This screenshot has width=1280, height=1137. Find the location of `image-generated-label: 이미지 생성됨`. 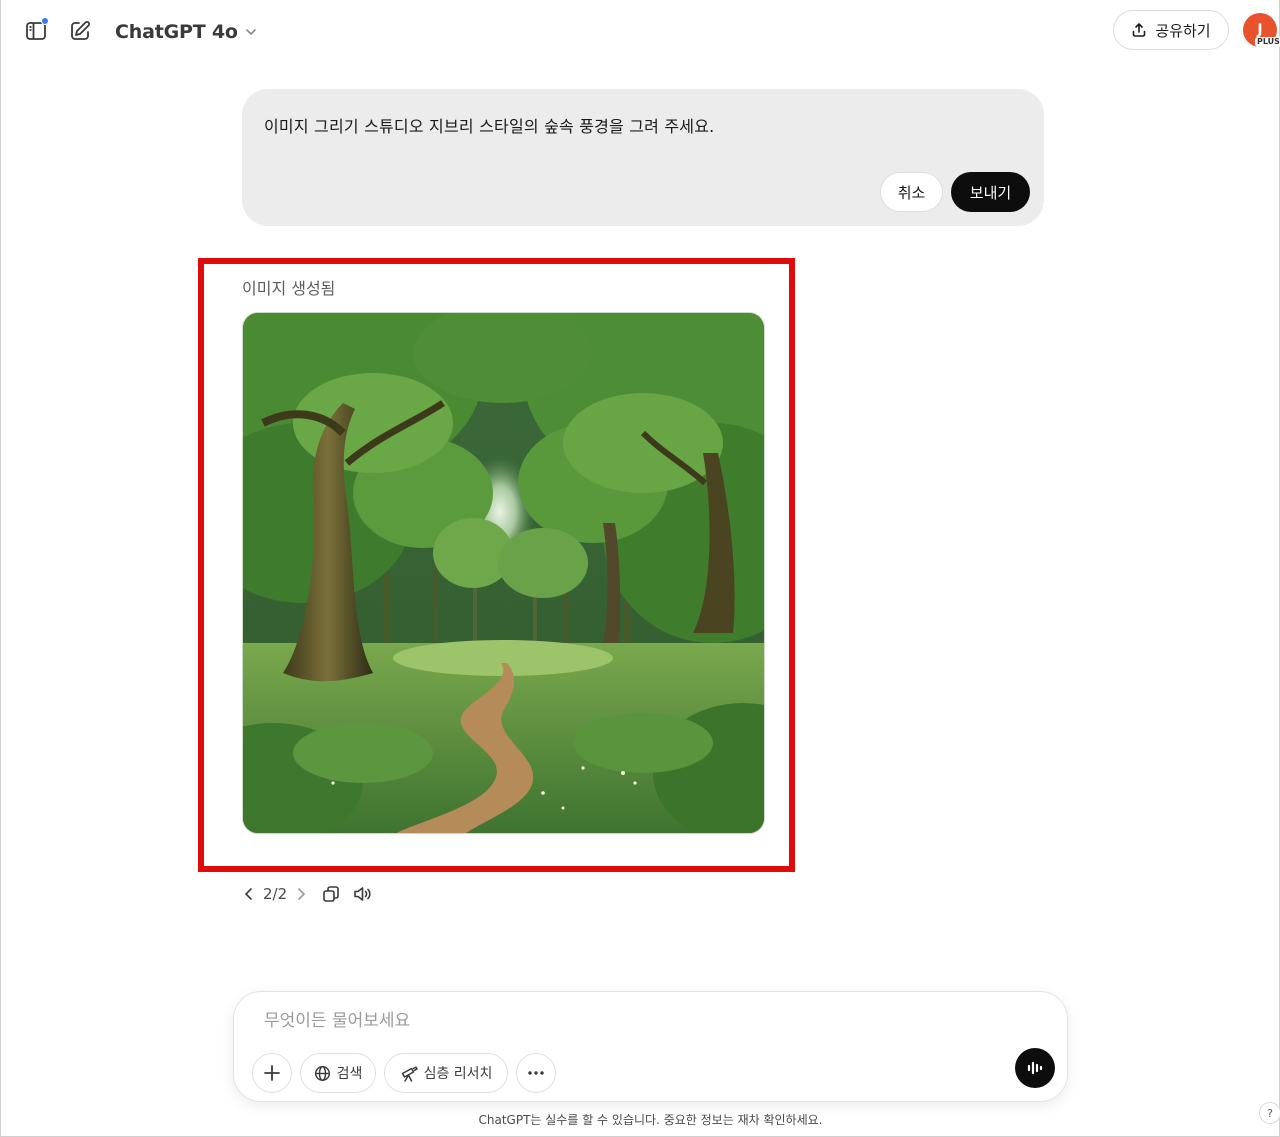

image-generated-label: 이미지 생성됨 is located at coordinates (289, 288).